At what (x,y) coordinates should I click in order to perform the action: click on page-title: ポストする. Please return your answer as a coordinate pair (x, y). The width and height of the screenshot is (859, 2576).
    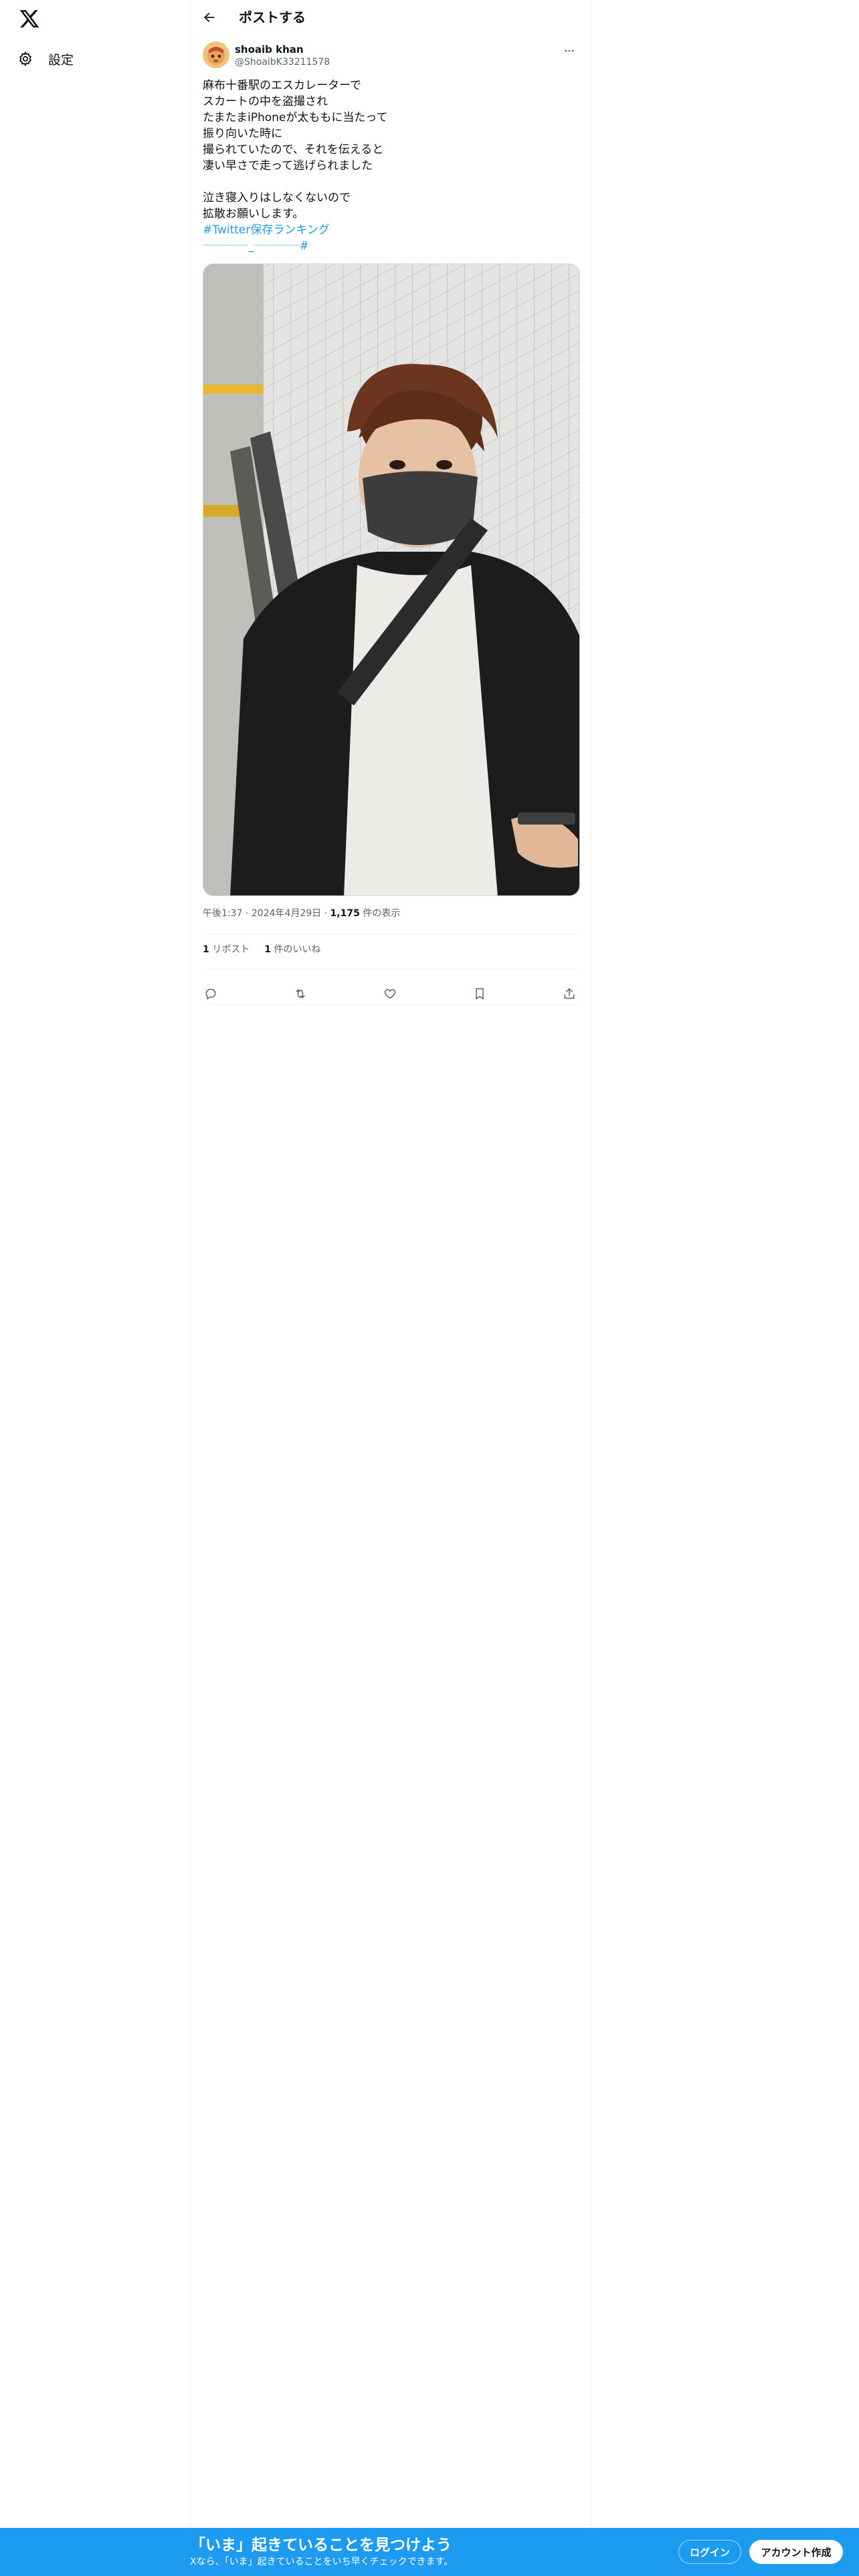
    Looking at the image, I should click on (272, 17).